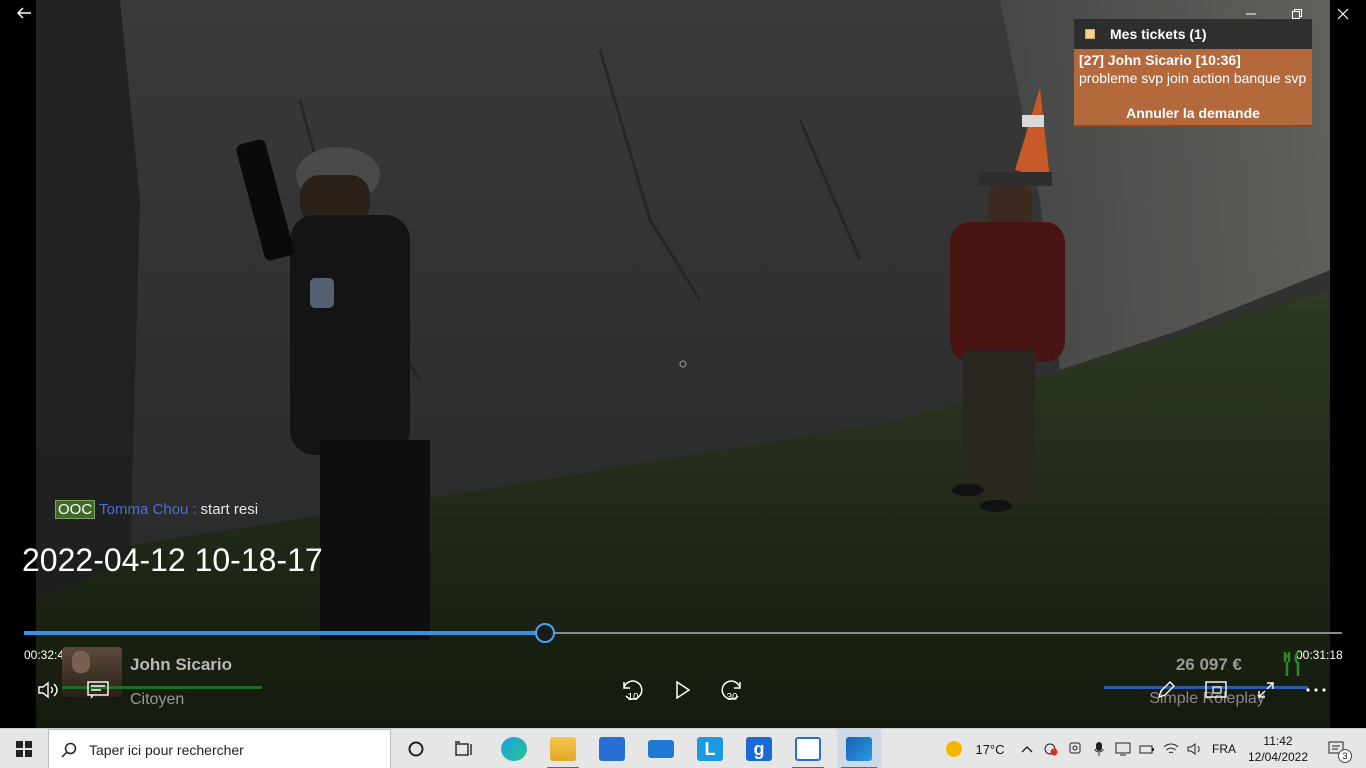 The width and height of the screenshot is (1366, 768). I want to click on play-icon, so click(683, 690).